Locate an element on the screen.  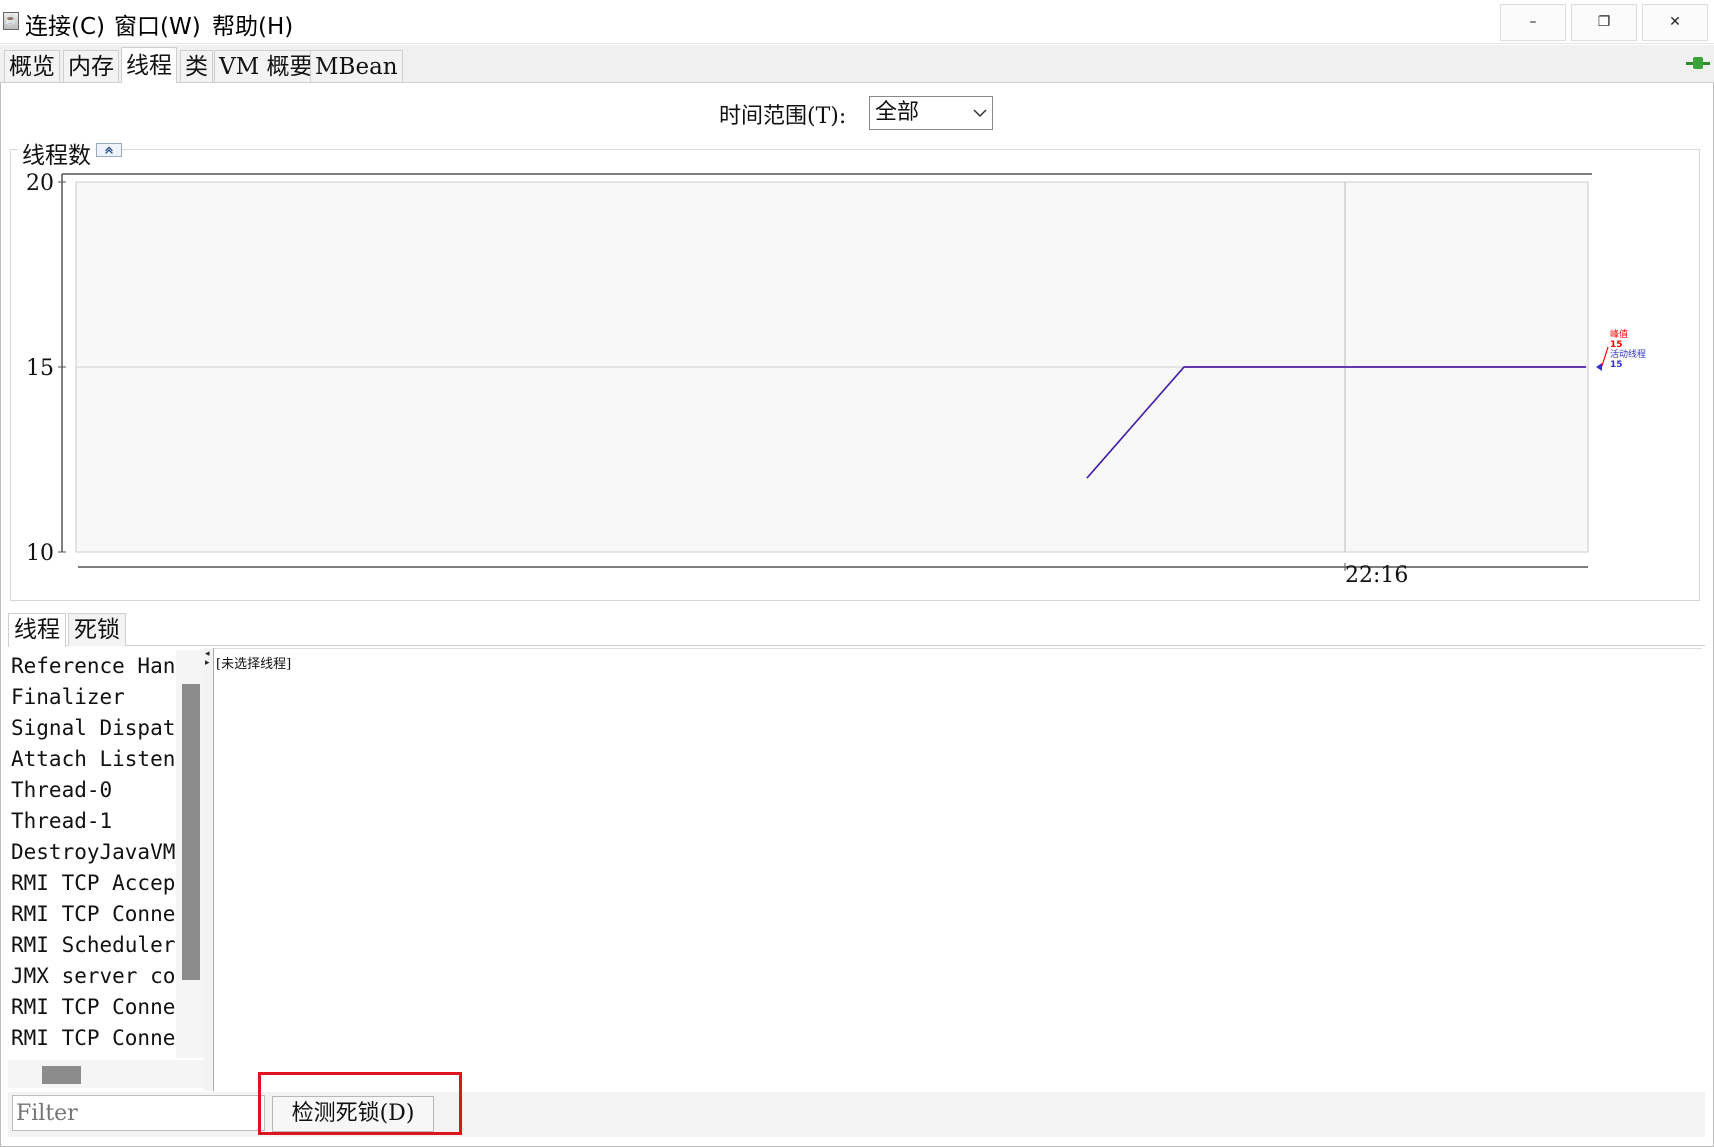
x-tick-label: 22:16 is located at coordinates (1376, 575).